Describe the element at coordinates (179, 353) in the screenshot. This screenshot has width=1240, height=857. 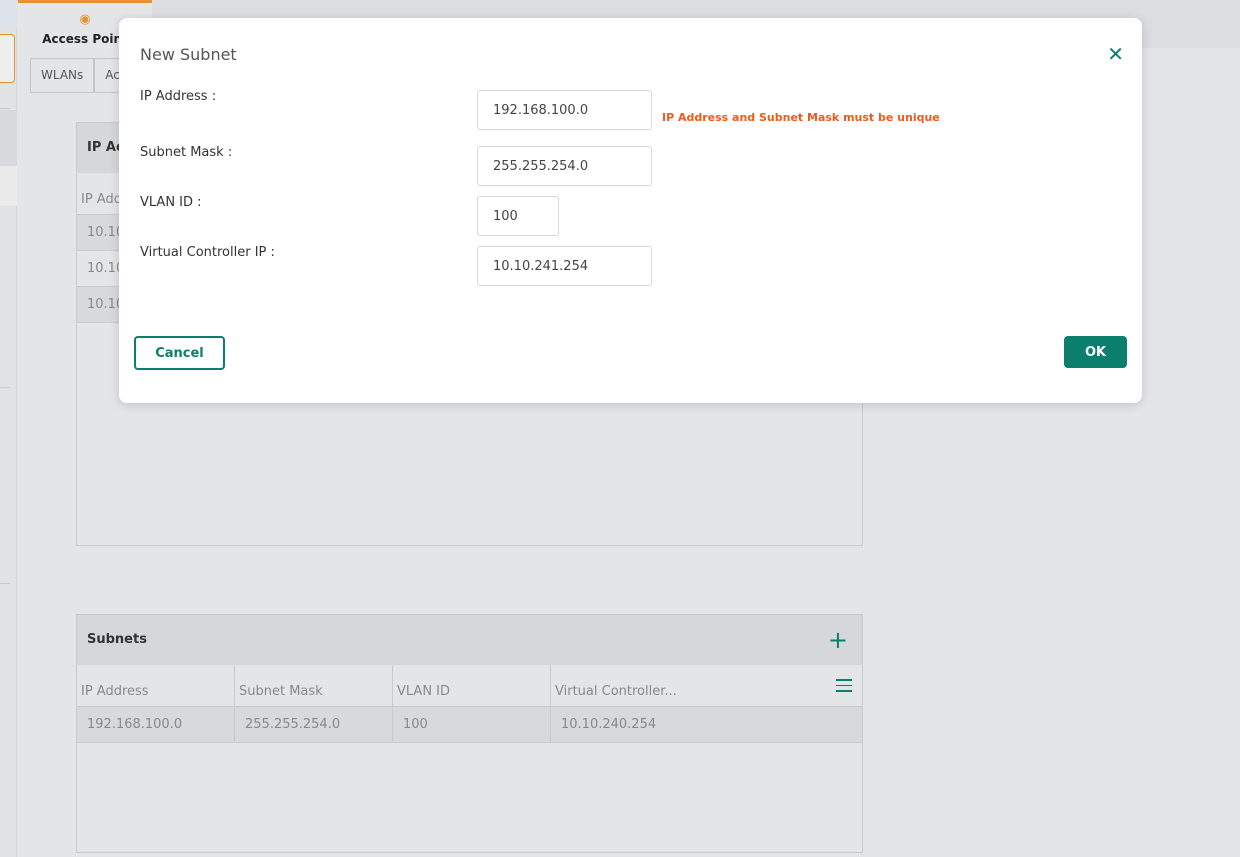
I see `cancel-button: Cancel` at that location.